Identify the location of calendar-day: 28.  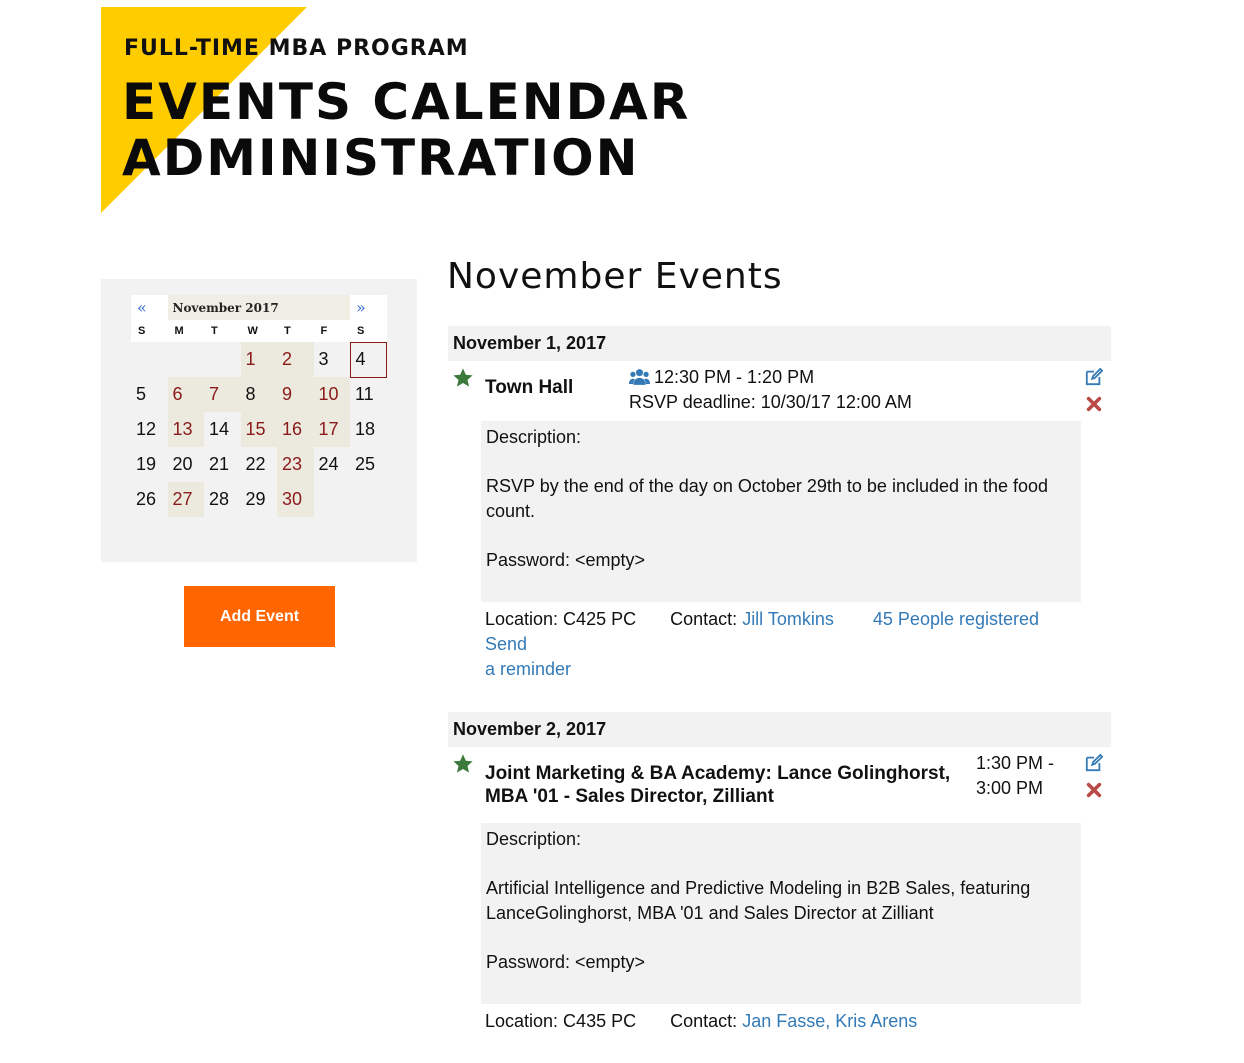
(219, 499).